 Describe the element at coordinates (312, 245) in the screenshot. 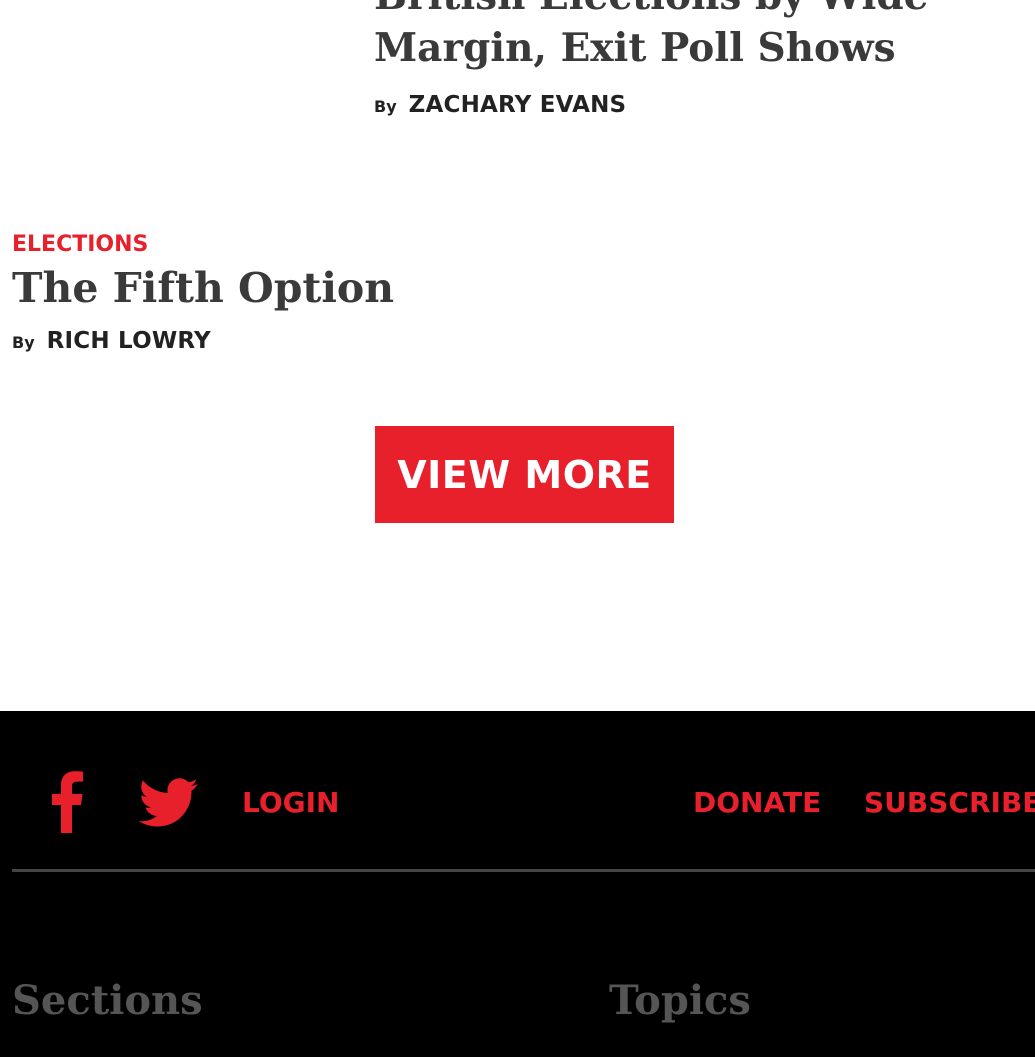

I see `category-label: ELECTIONS` at that location.